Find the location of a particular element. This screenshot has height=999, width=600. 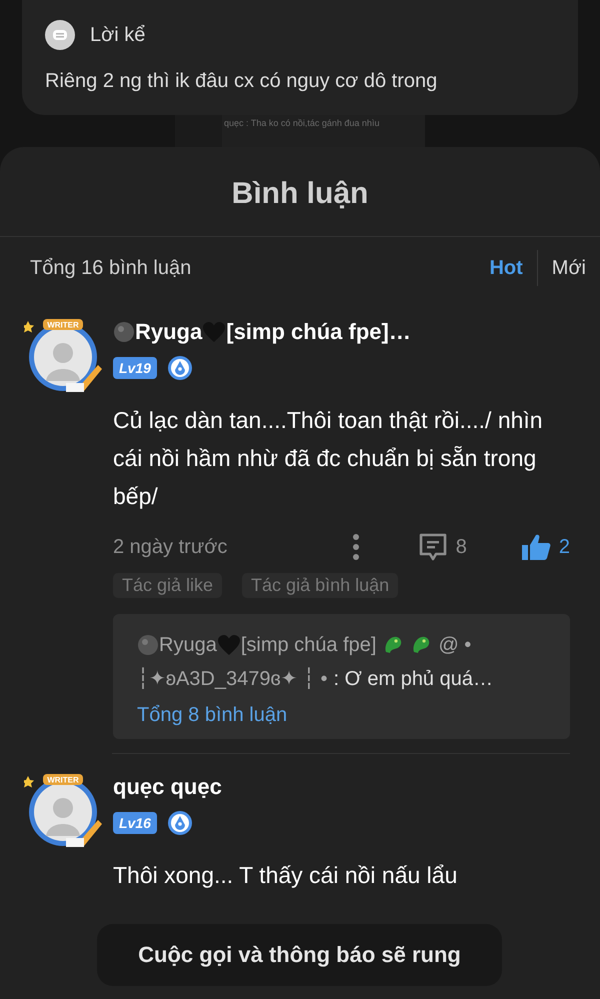

like-count: 2 is located at coordinates (564, 547).